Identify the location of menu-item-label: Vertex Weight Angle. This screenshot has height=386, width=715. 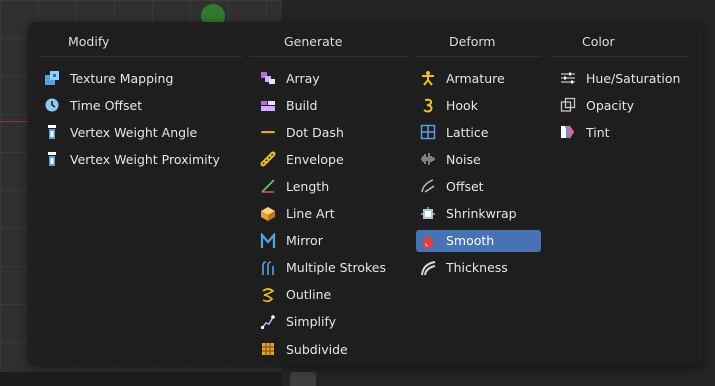
(134, 132).